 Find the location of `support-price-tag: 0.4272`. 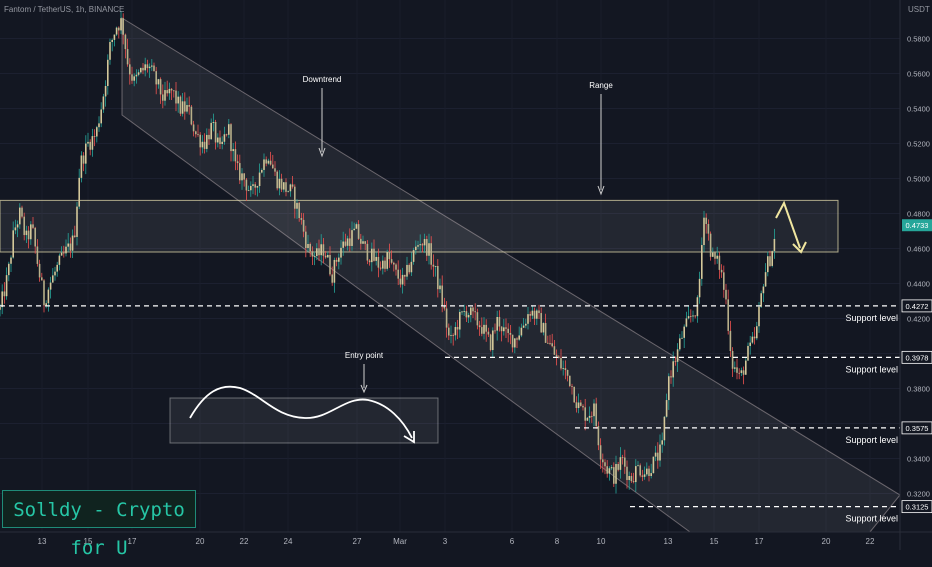

support-price-tag: 0.4272 is located at coordinates (917, 306).